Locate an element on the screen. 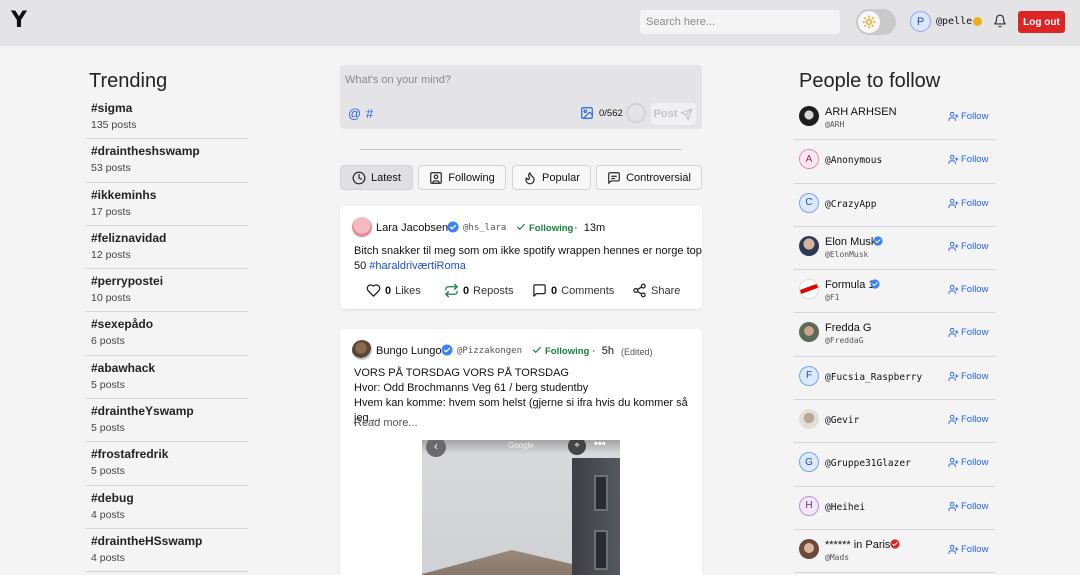 Image resolution: width=1080 pixels, height=575 pixels. trending-item: #sigma 135 posts is located at coordinates (167, 118).